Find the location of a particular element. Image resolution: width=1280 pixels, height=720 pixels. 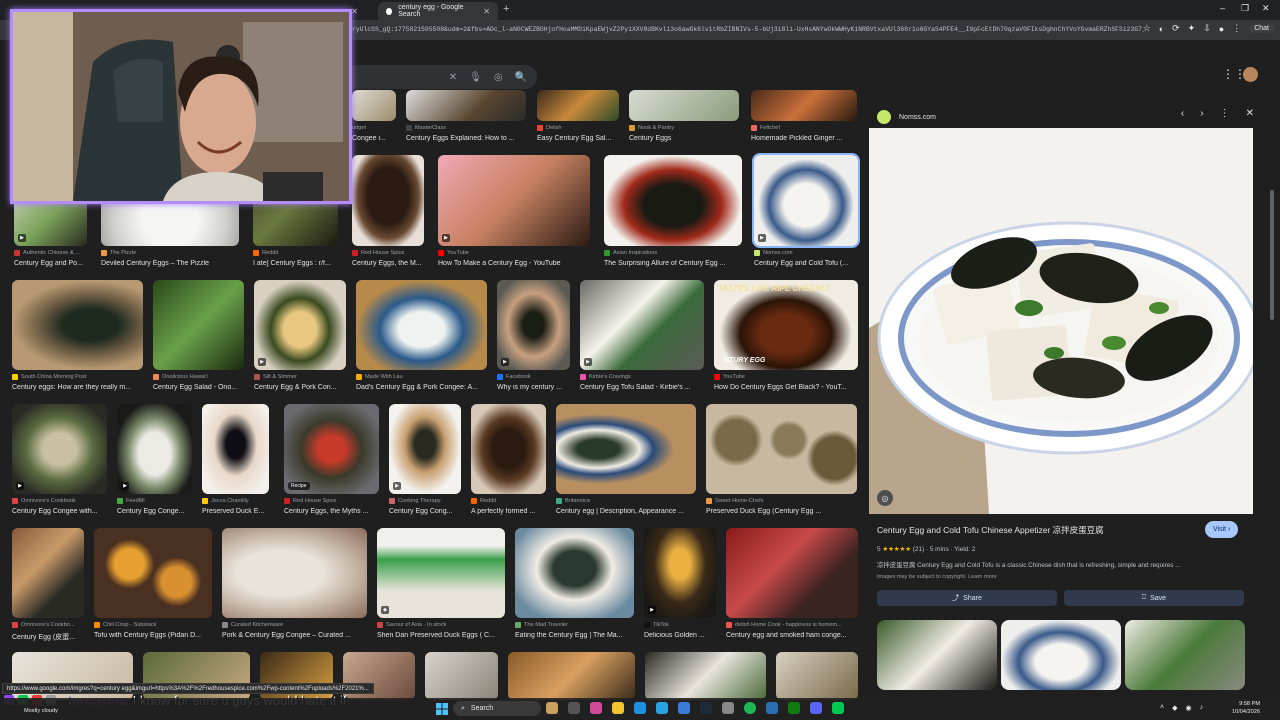

microphone-icon: 🎙 is located at coordinates (475, 77).